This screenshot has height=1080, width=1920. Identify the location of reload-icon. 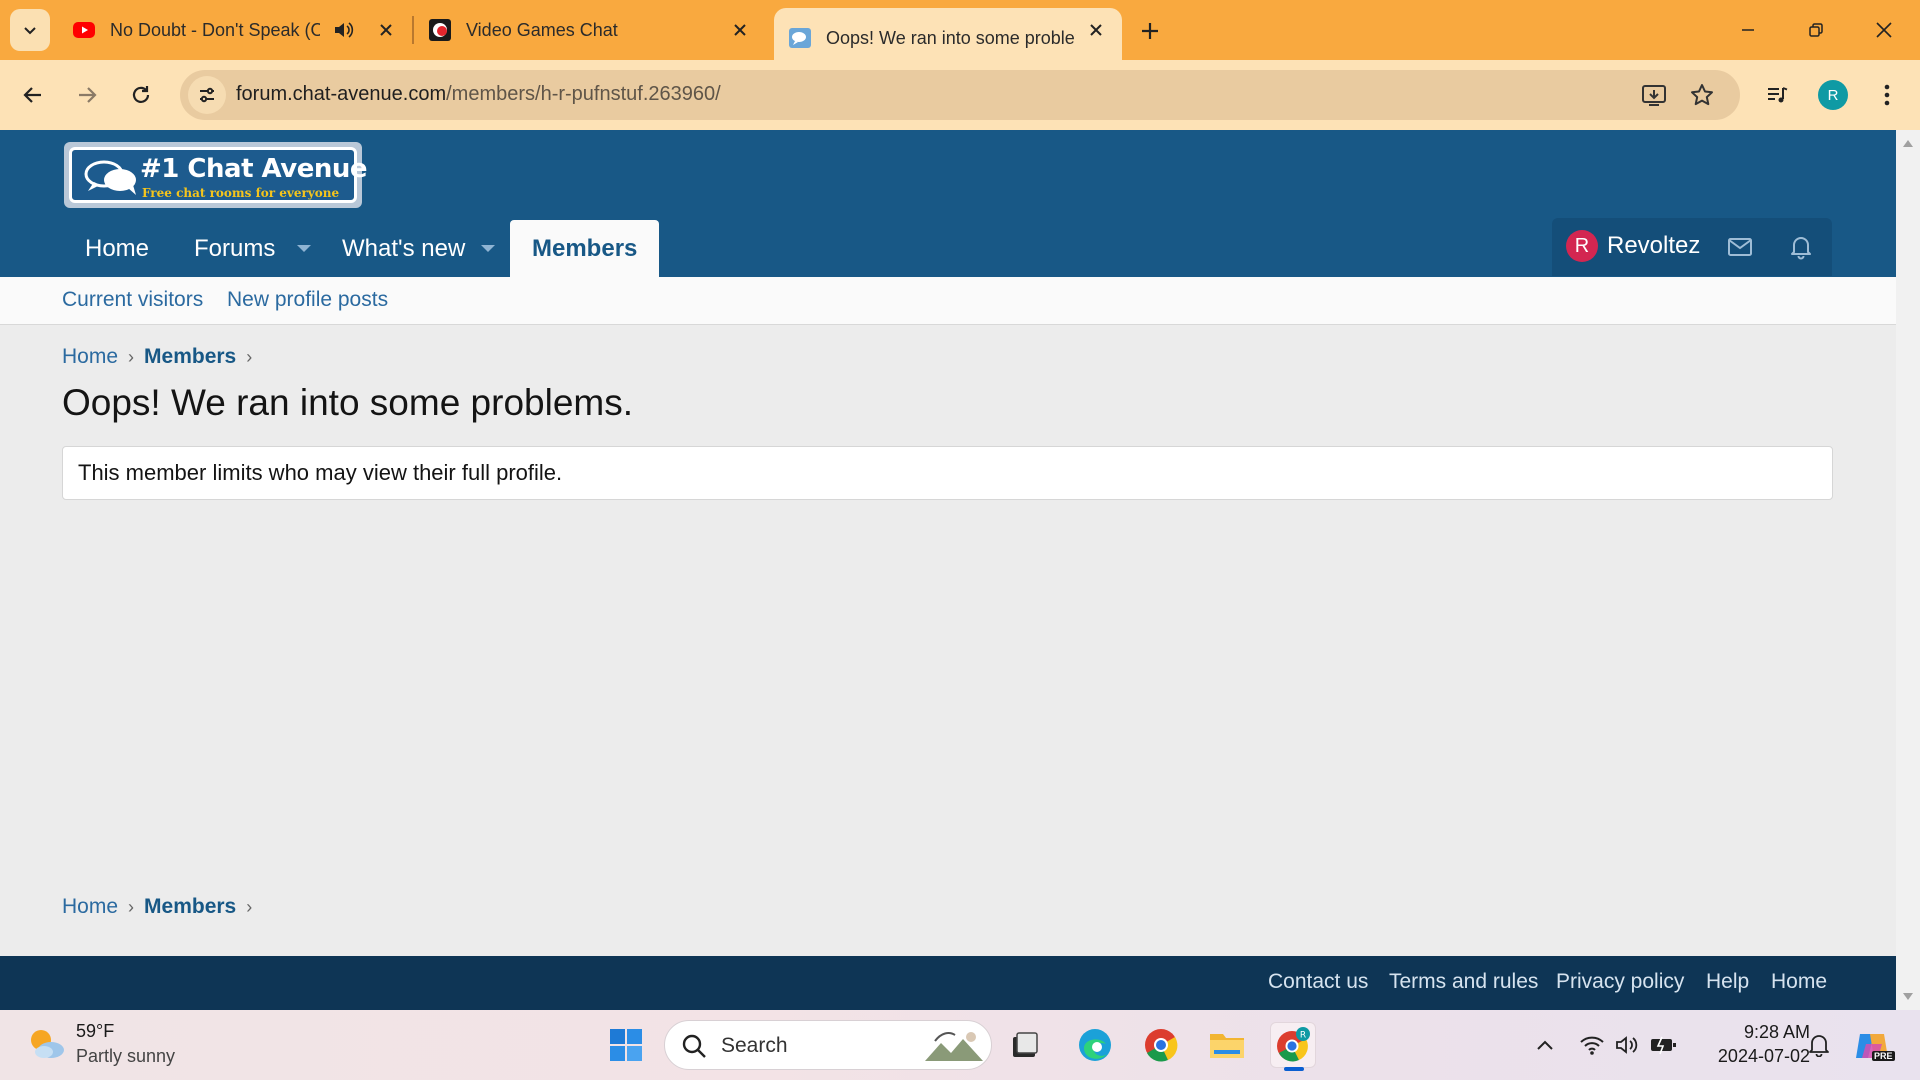
(141, 94).